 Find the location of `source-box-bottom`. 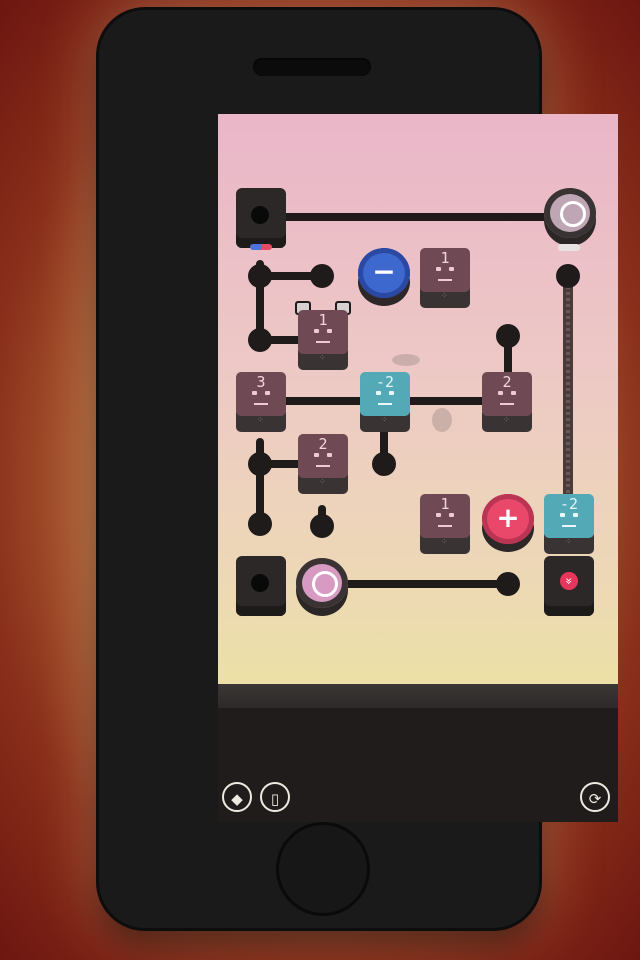

source-box-bottom is located at coordinates (261, 586).